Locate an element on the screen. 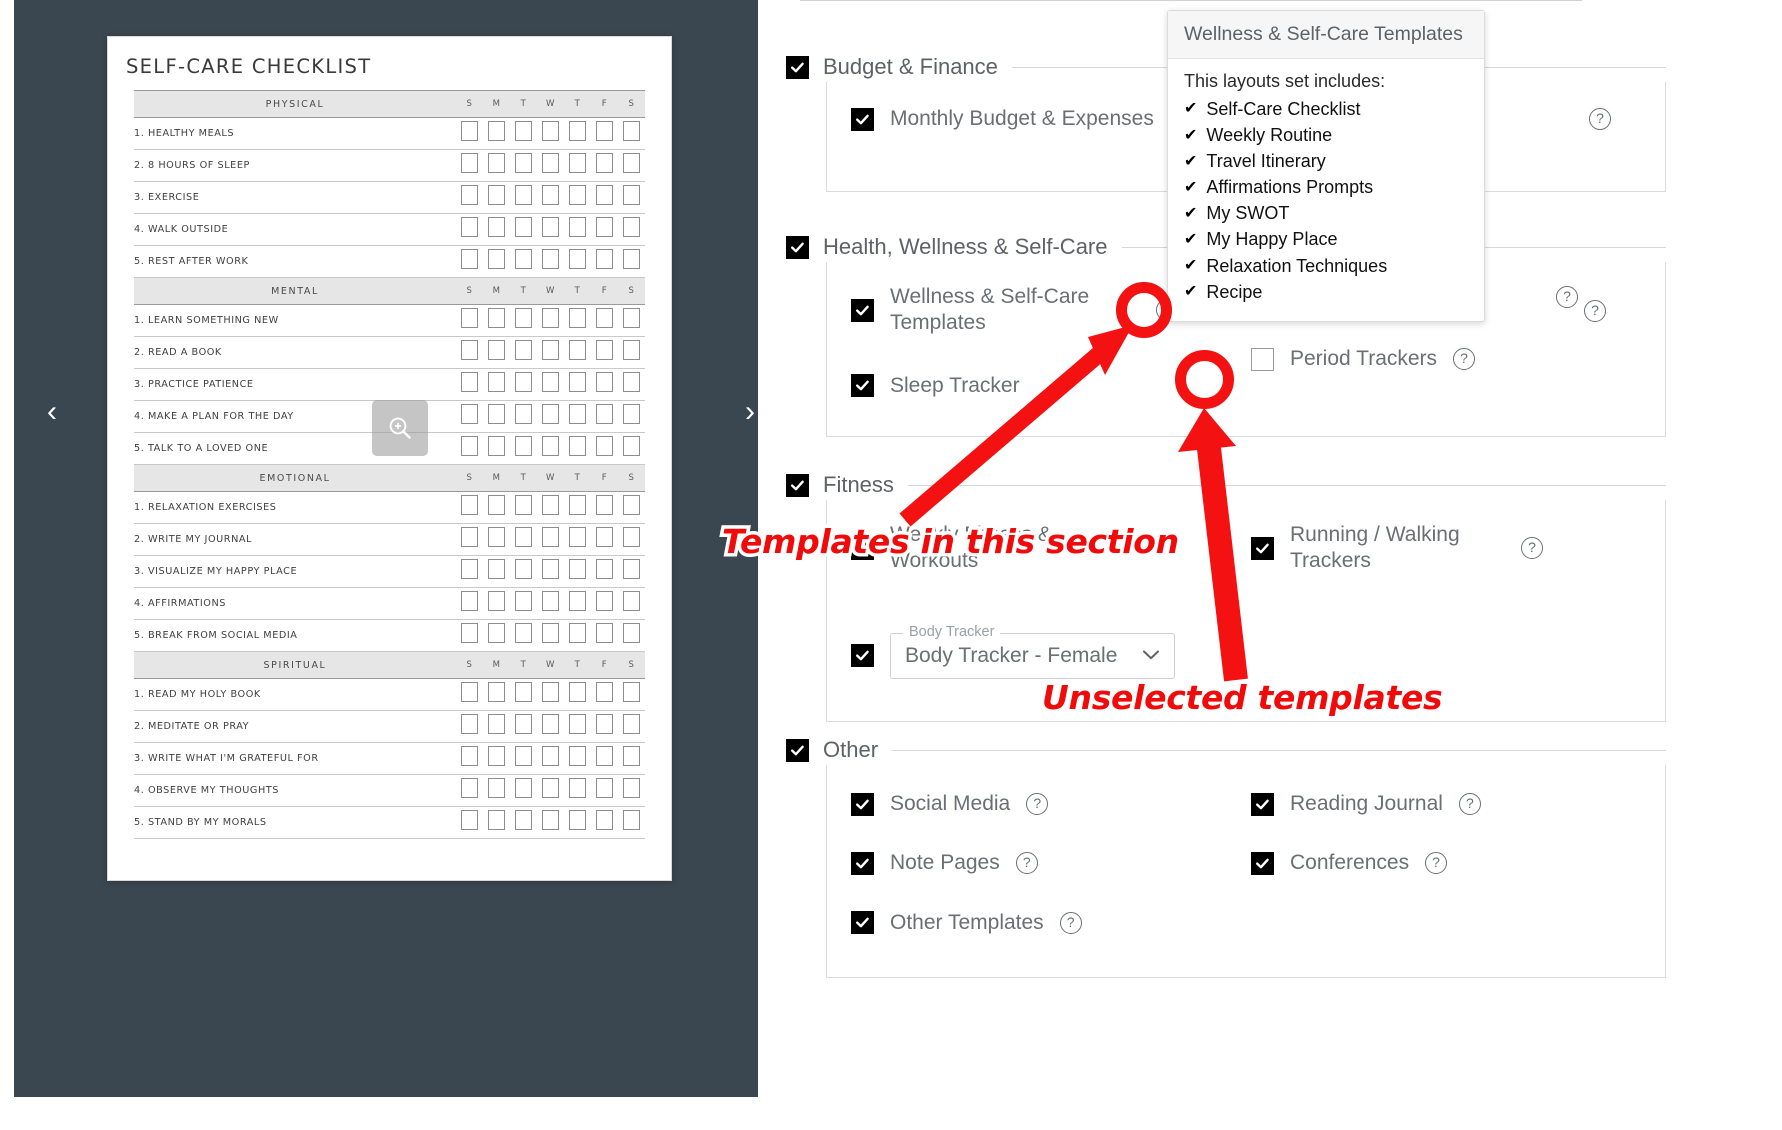 This screenshot has height=1130, width=1782. row-social-media: Social Media ? is located at coordinates (1051, 804).